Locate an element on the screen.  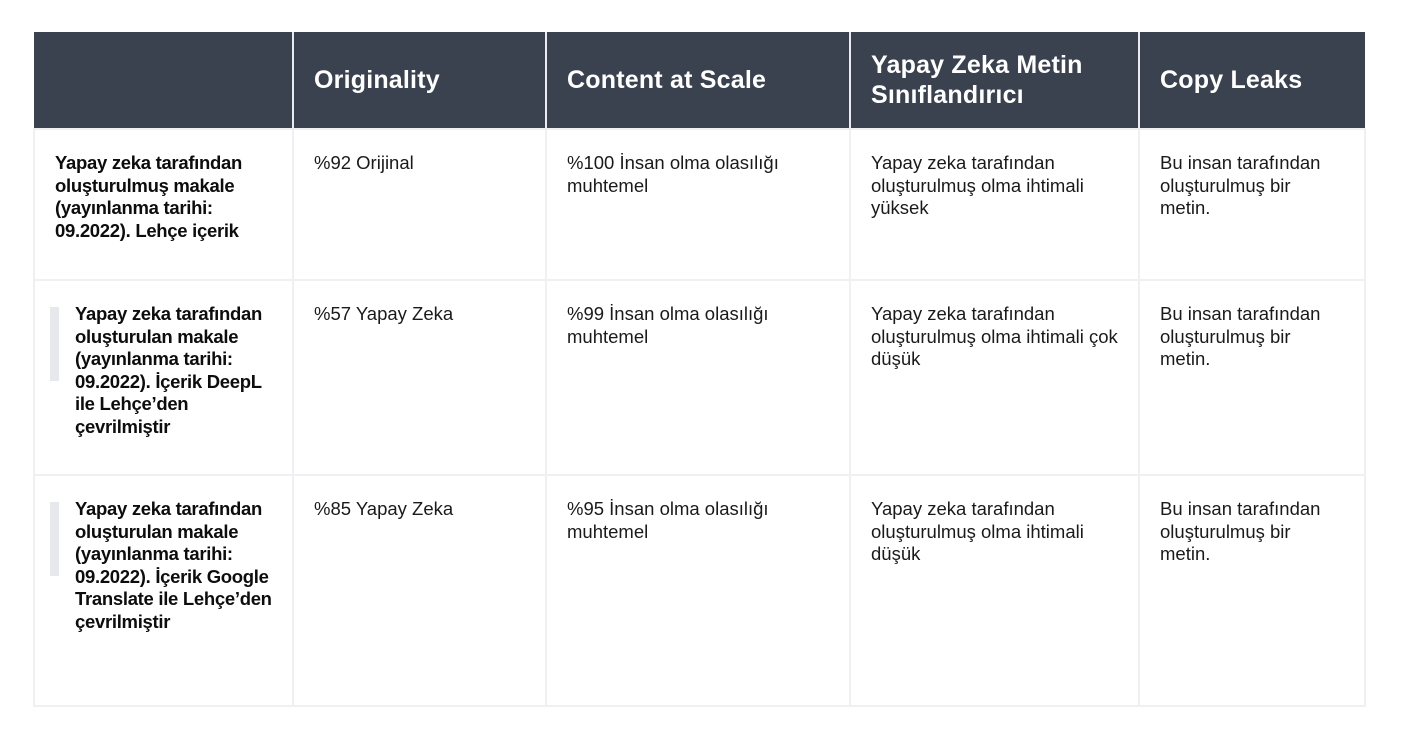
content-at-scale-cell: %95 İnsan olma olasılığı muhtemel is located at coordinates (698, 590).